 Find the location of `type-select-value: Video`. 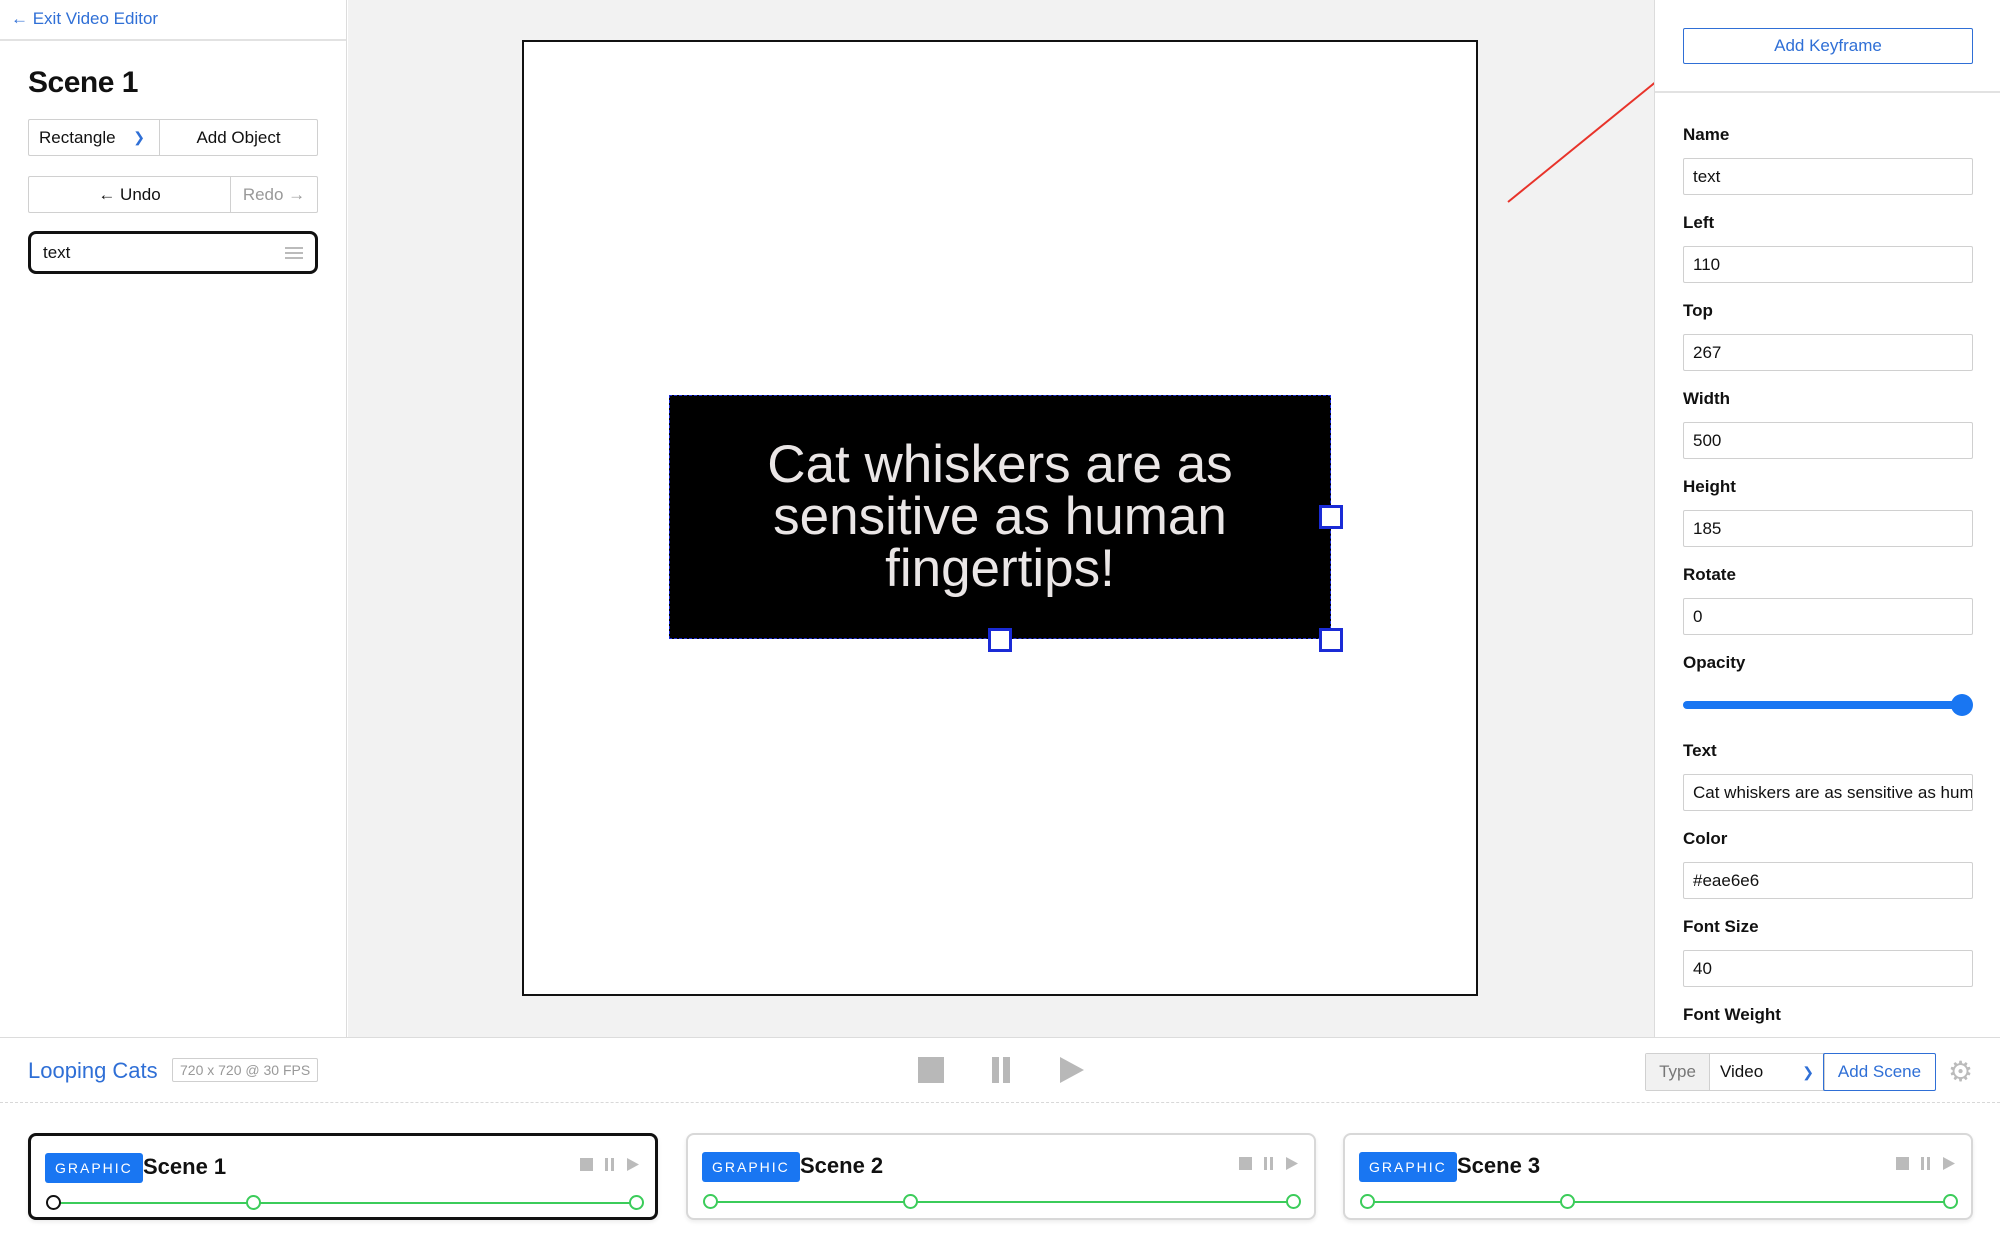

type-select-value: Video is located at coordinates (1742, 1071).